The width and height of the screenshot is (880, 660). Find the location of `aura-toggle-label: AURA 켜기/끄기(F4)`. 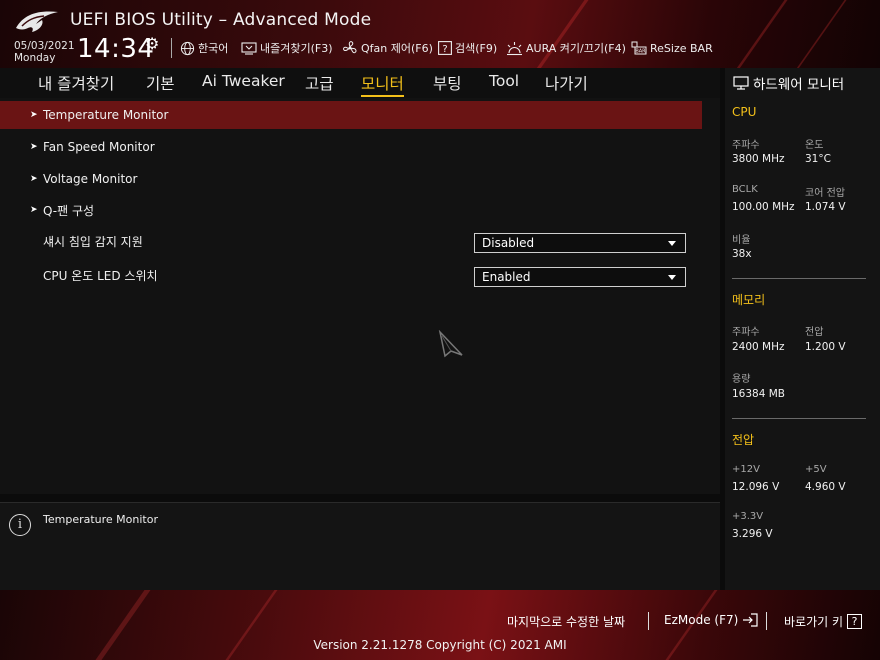

aura-toggle-label: AURA 켜기/끄기(F4) is located at coordinates (576, 48).